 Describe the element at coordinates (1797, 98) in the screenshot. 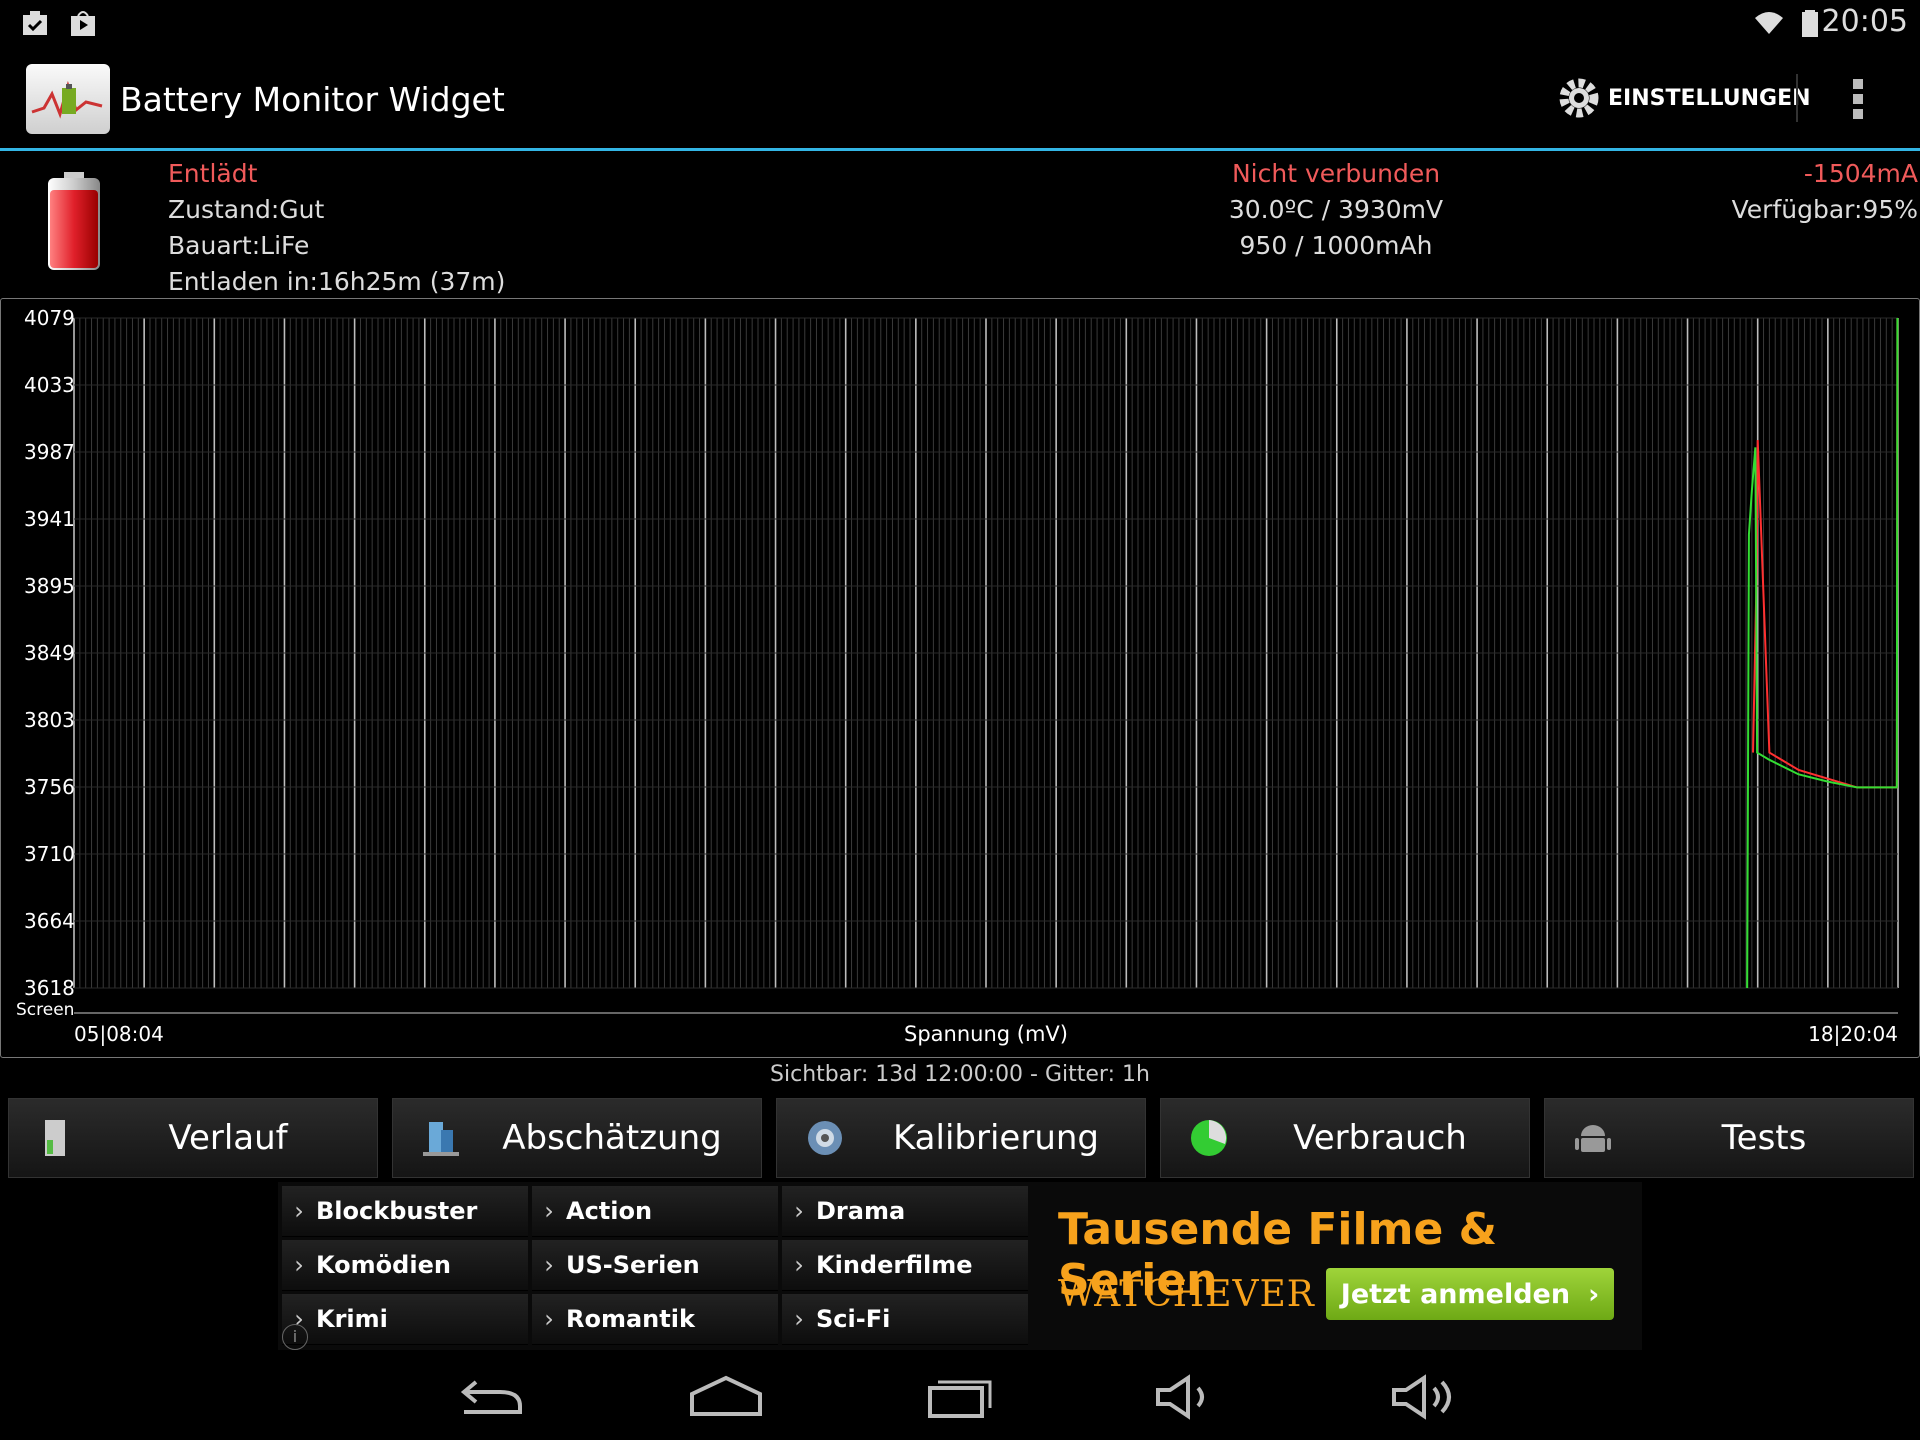

I see `action-bar-divider` at that location.